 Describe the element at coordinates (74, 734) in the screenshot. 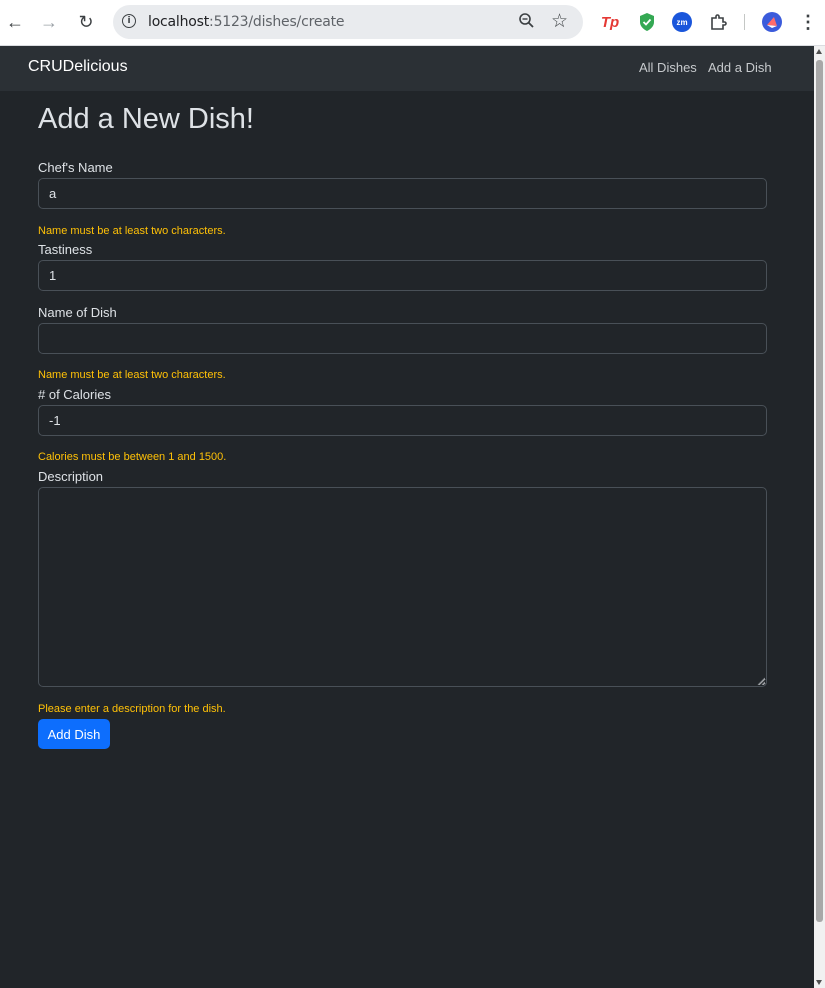

I see `add-dish-button: Add Dish` at that location.